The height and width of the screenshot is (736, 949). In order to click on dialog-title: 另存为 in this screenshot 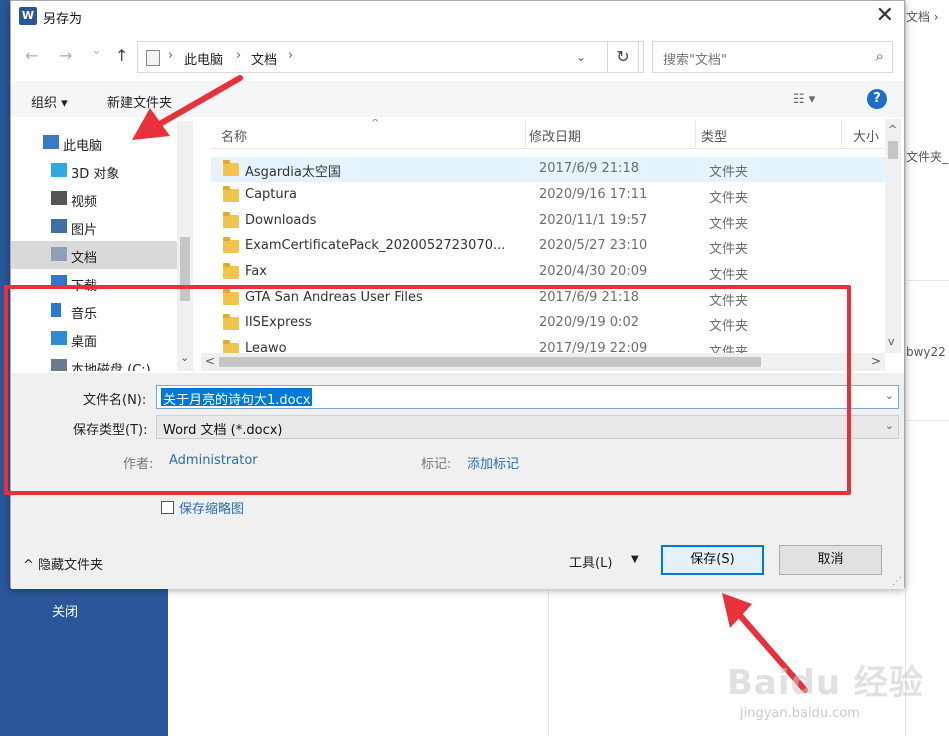, I will do `click(63, 19)`.